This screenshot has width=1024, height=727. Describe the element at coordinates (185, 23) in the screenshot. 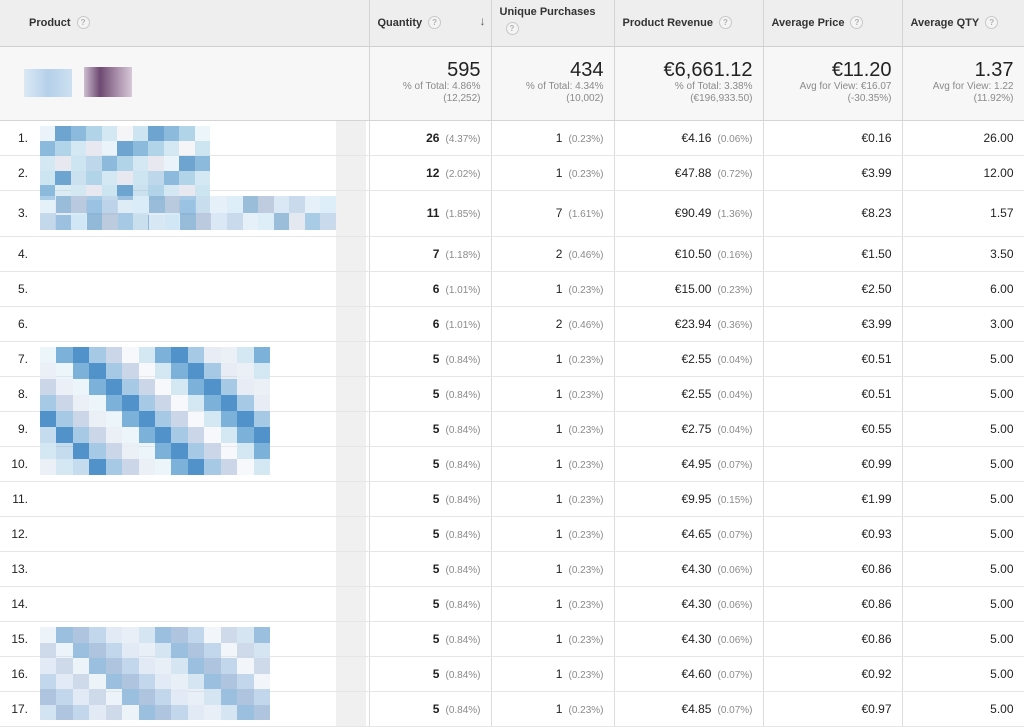

I see `column-header-product: Product?` at that location.